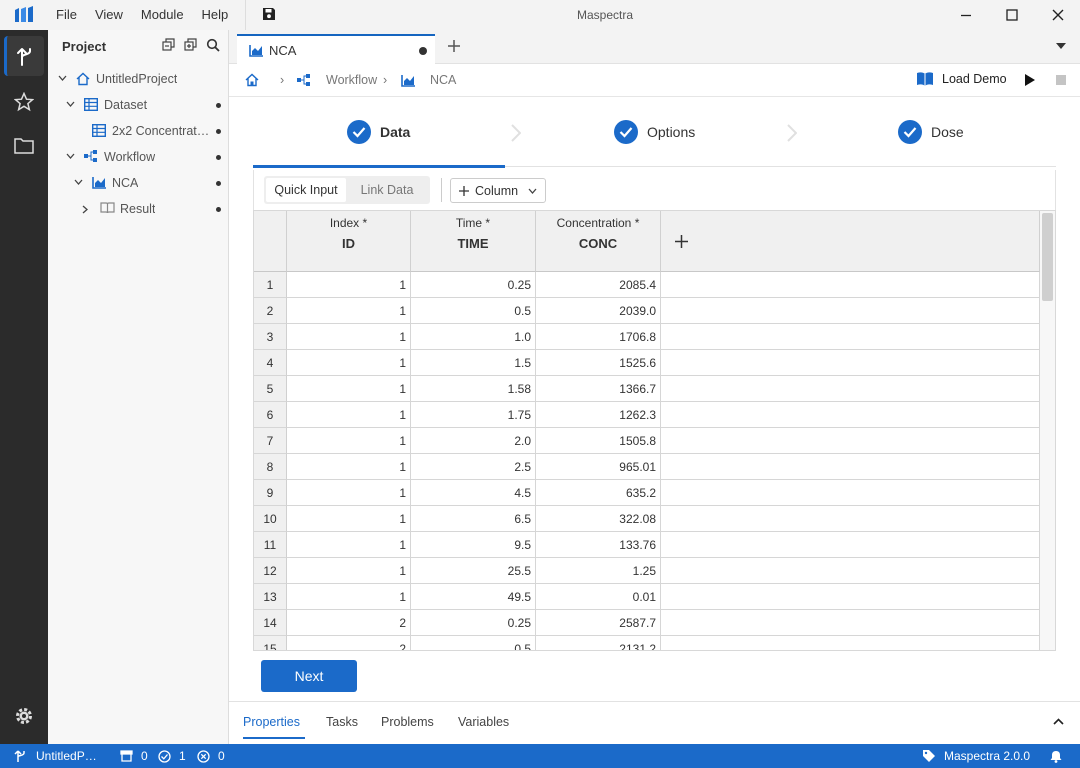 Image resolution: width=1080 pixels, height=768 pixels. What do you see at coordinates (498, 190) in the screenshot?
I see `add-column-button: Column` at bounding box center [498, 190].